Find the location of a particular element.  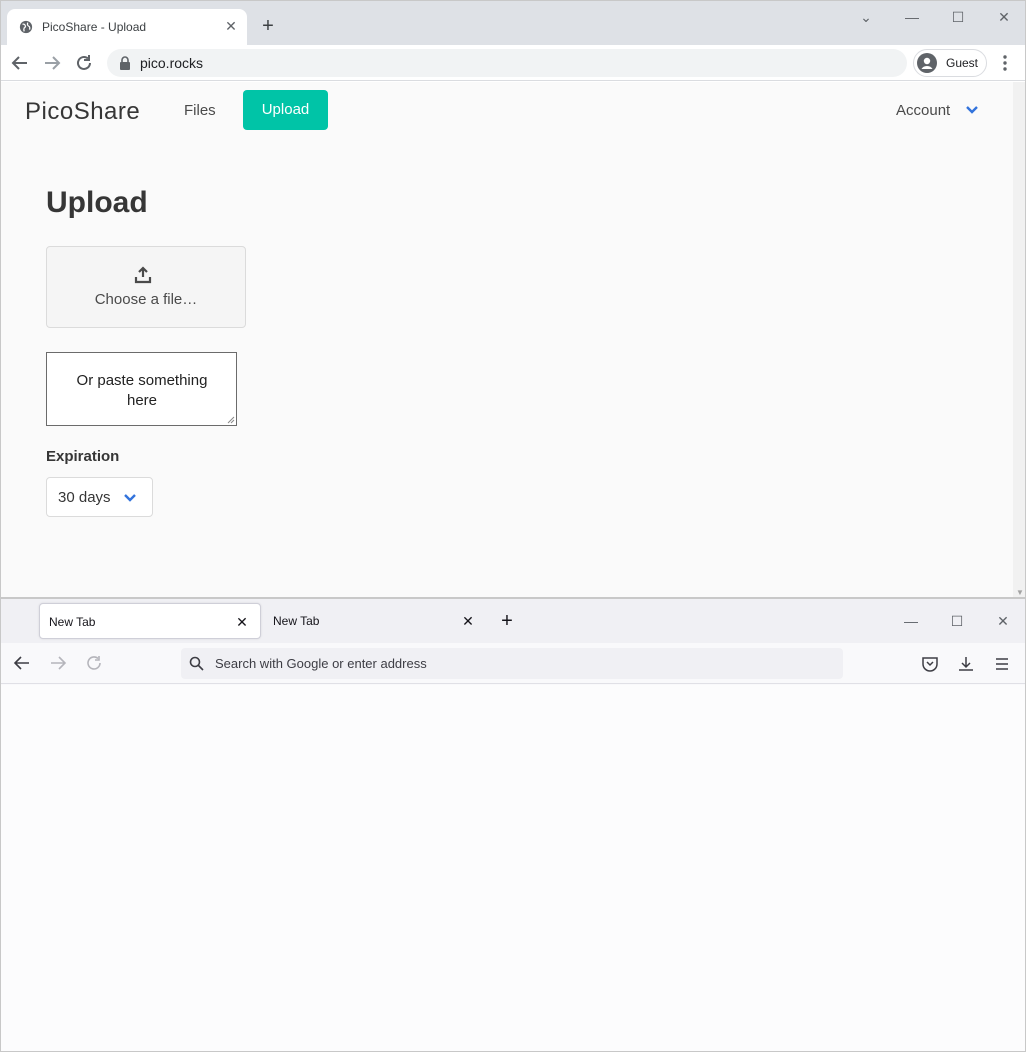

site-brand: PicoShare is located at coordinates (82, 112).